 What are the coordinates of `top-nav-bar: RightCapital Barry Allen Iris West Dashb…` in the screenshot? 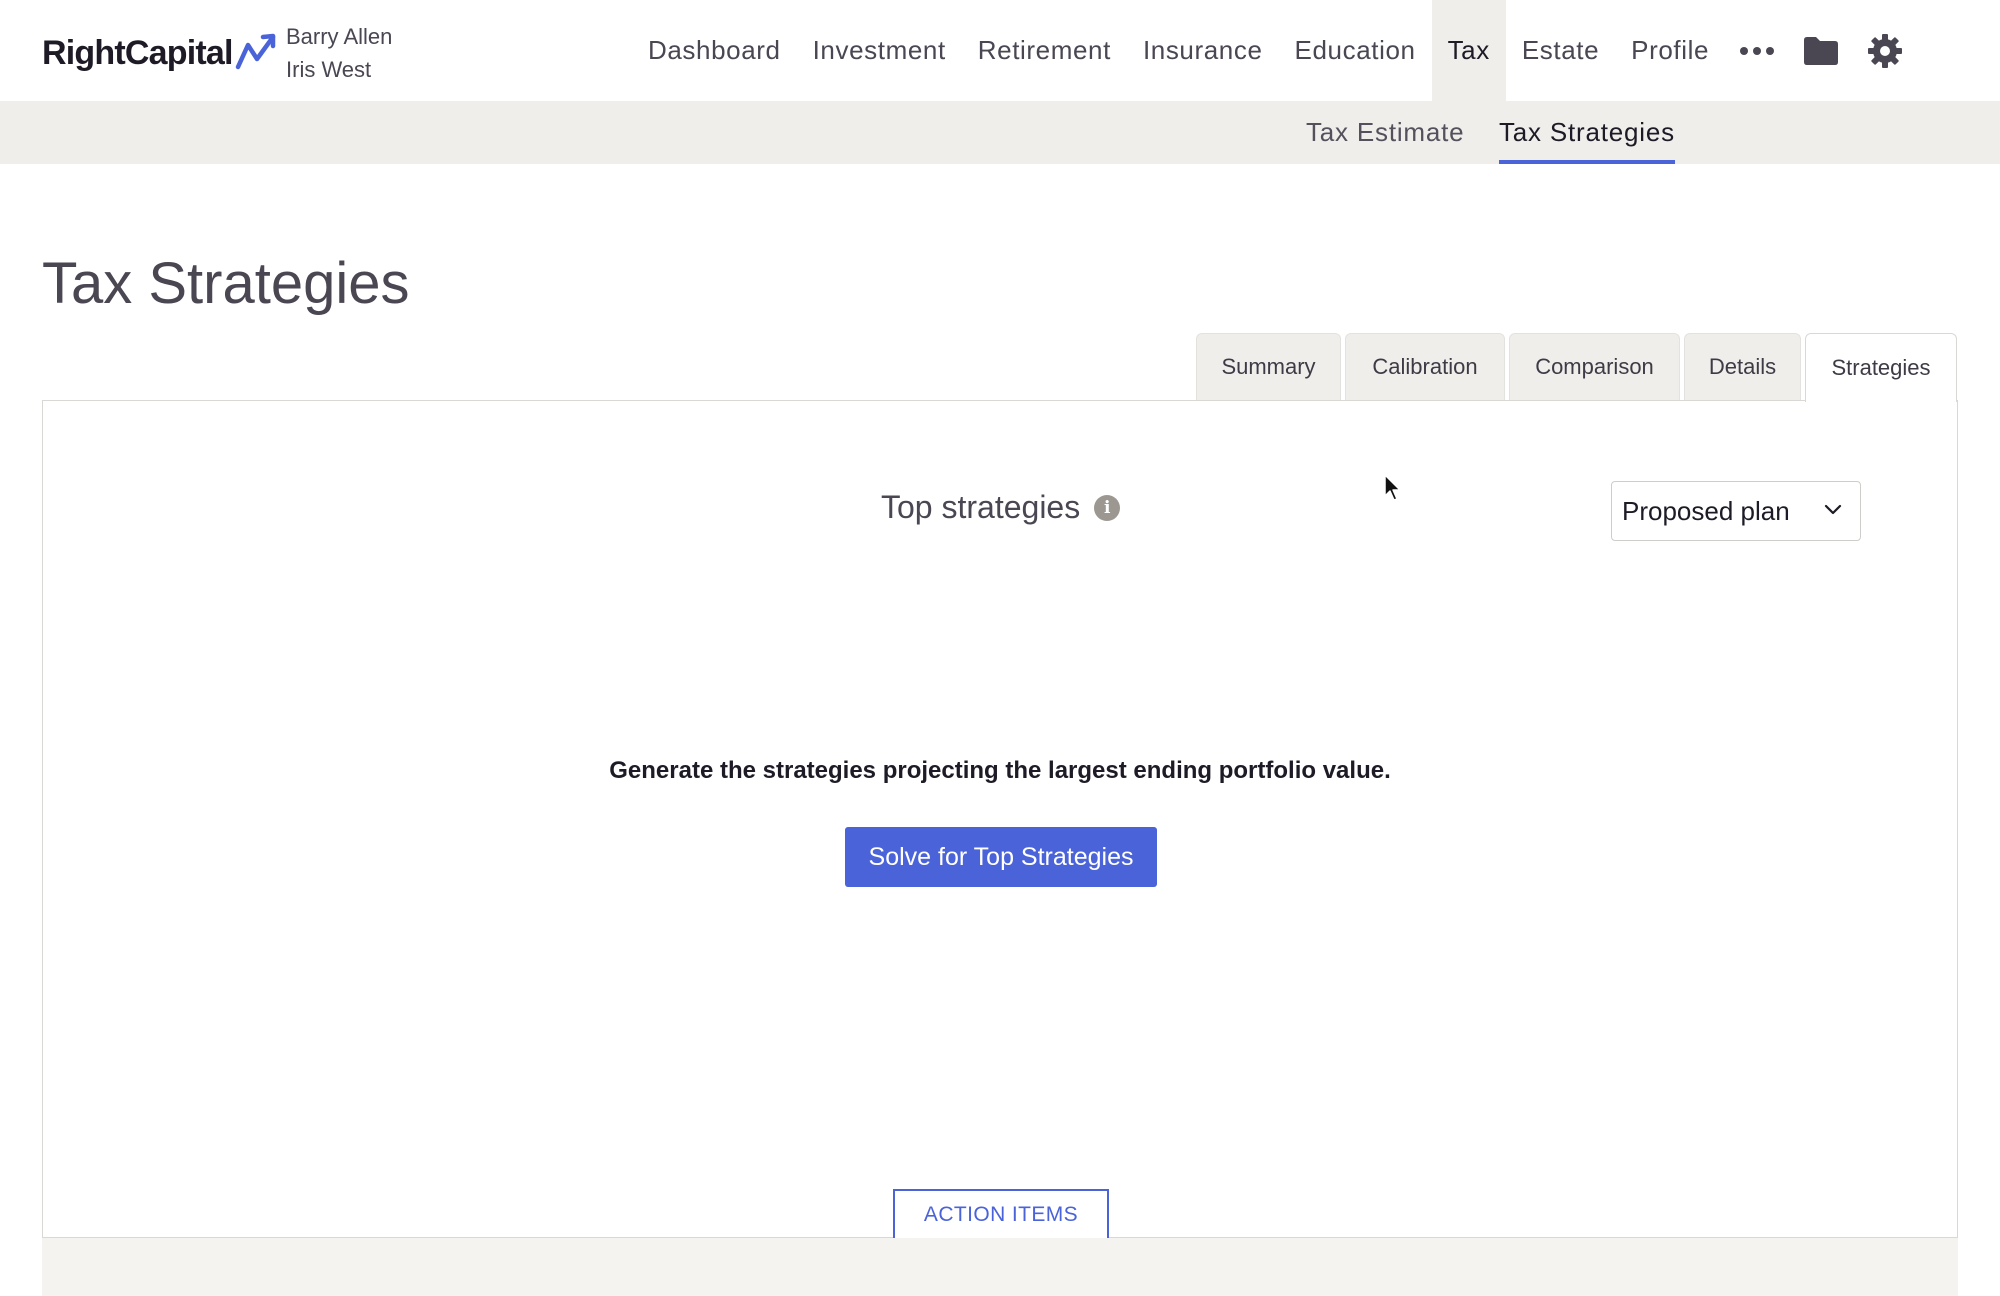 It's located at (1000, 50).